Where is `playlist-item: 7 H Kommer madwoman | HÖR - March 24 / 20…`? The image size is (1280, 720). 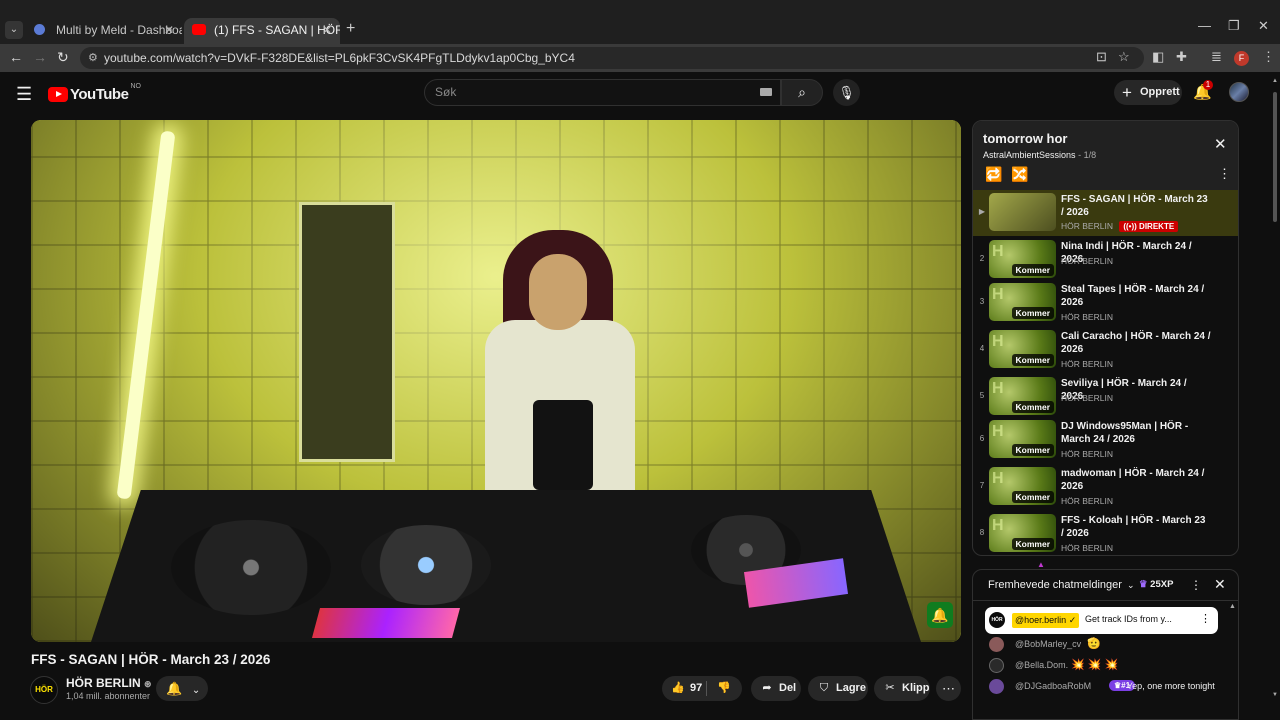
playlist-item: 7 H Kommer madwoman | HÖR - March 24 / 20… is located at coordinates (1105, 487).